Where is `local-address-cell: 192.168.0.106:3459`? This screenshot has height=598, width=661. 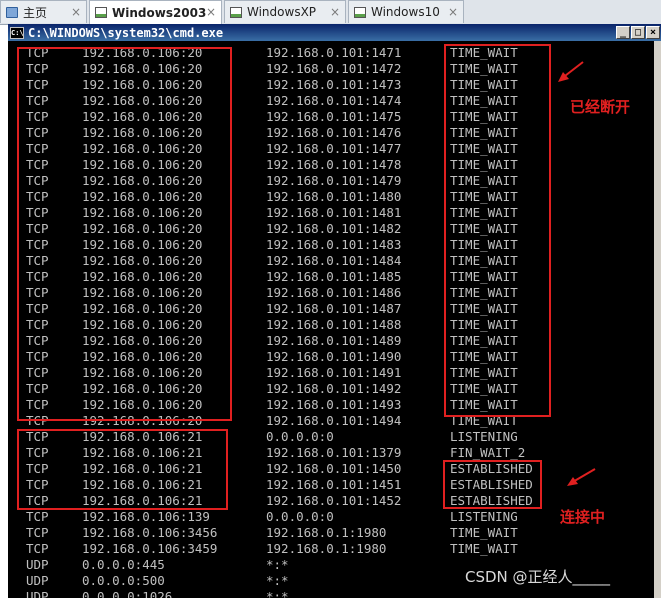
local-address-cell: 192.168.0.106:3459 is located at coordinates (150, 548).